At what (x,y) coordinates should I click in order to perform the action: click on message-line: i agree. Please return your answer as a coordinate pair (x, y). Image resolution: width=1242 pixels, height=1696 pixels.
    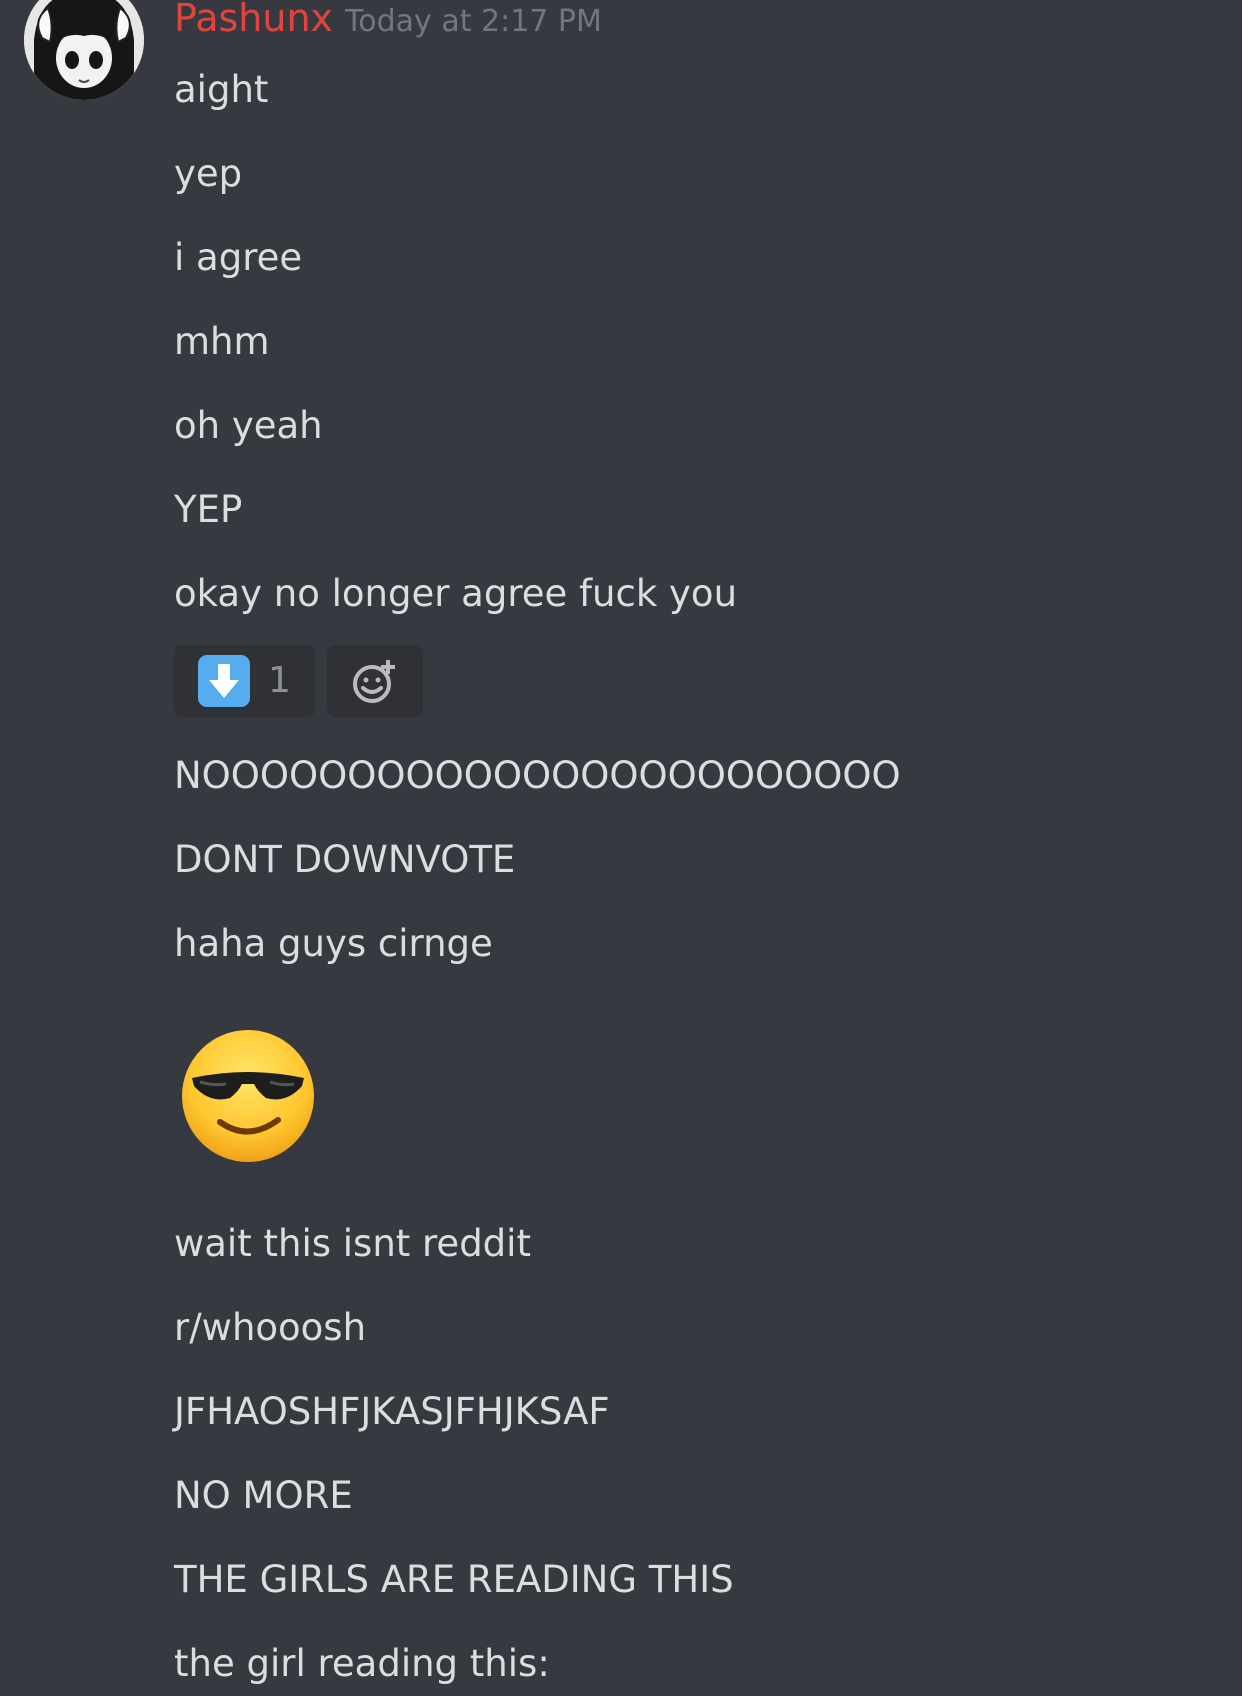
    Looking at the image, I should click on (238, 257).